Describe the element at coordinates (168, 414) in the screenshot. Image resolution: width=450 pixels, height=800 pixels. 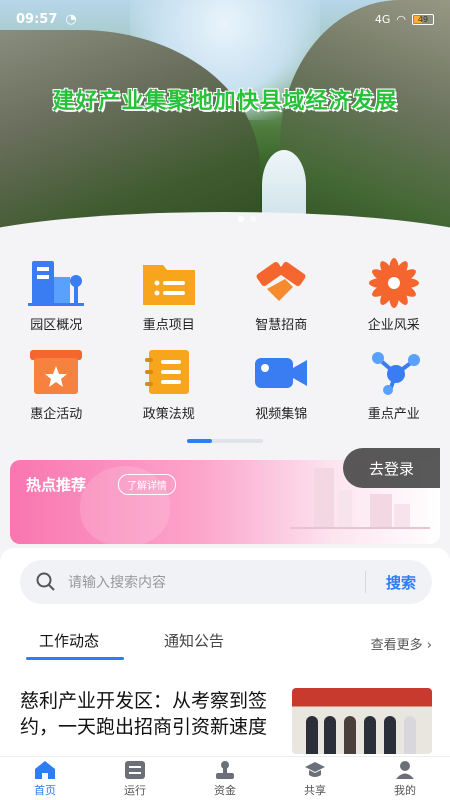
I see `grid-label: 政策法规` at that location.